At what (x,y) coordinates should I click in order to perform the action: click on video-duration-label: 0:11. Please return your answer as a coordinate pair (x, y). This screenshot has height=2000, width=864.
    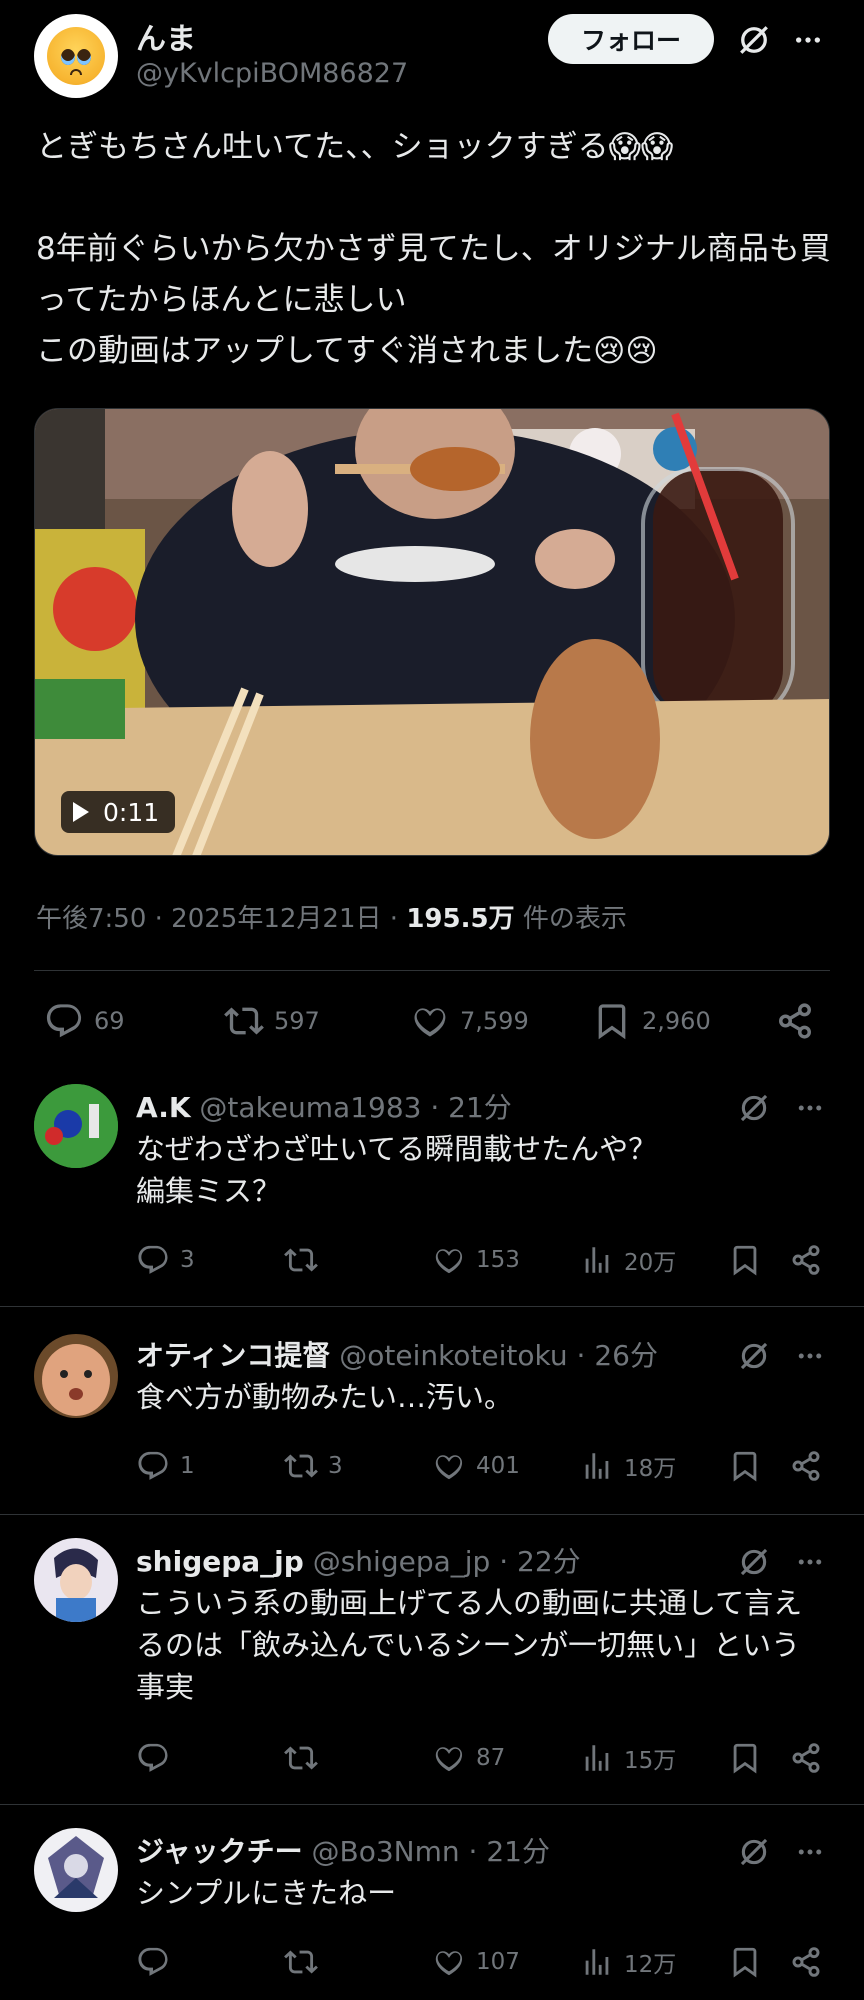
    Looking at the image, I should click on (131, 812).